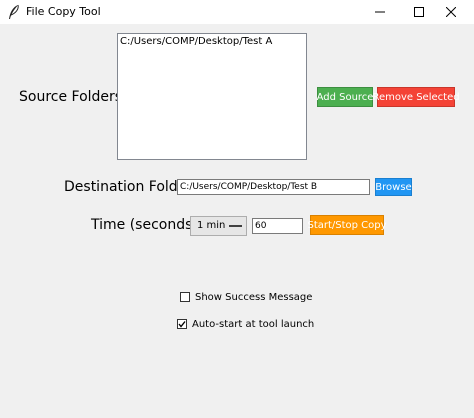  I want to click on interval-dropdown: 1 min, so click(218, 226).